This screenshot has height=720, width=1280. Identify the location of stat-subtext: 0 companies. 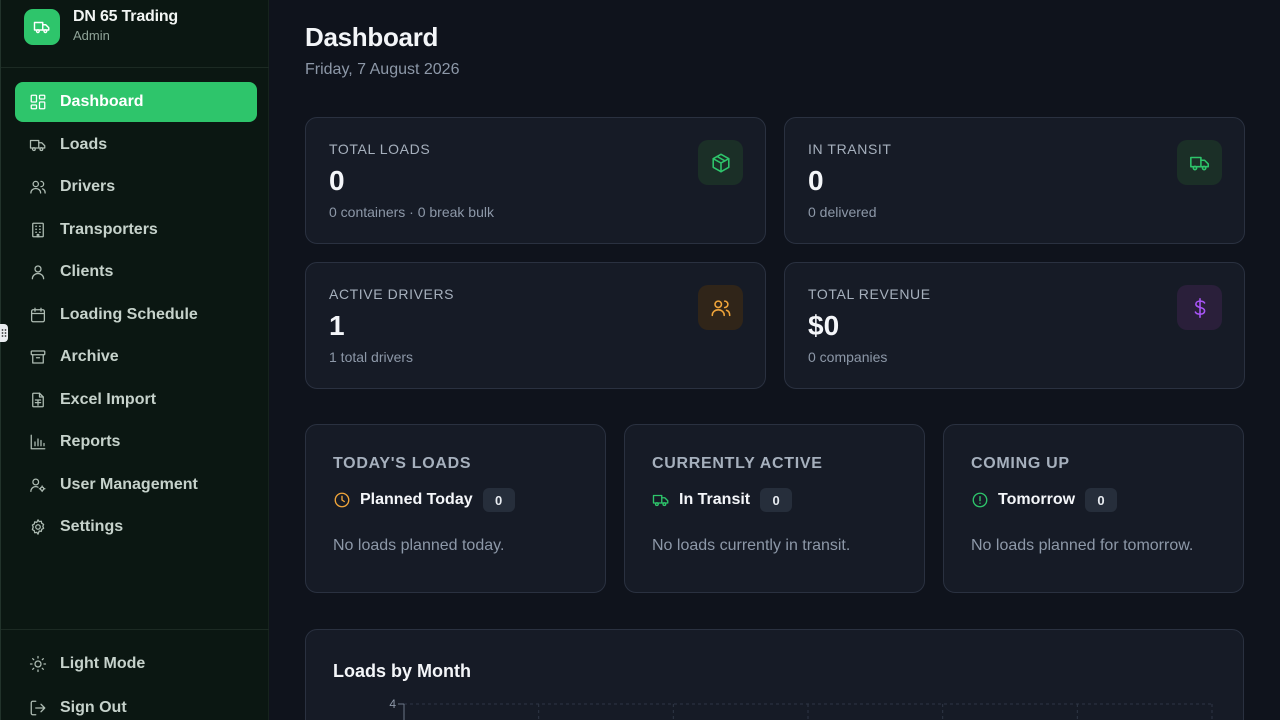
(848, 357).